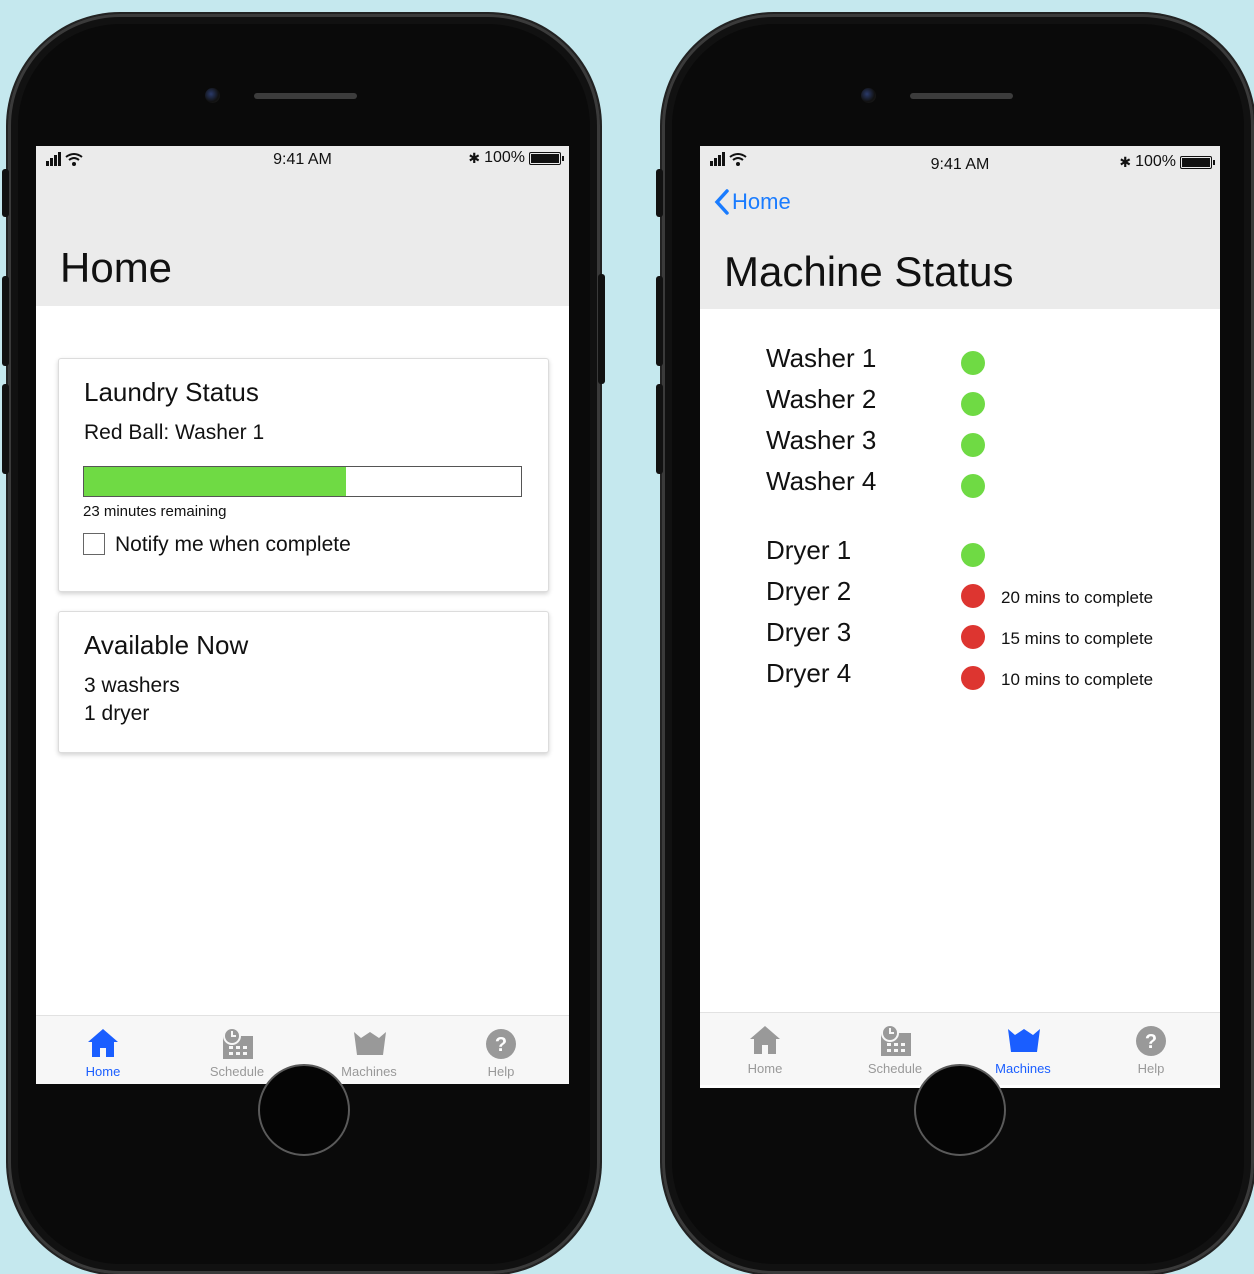  I want to click on card-title: Laundry Status, so click(171, 392).